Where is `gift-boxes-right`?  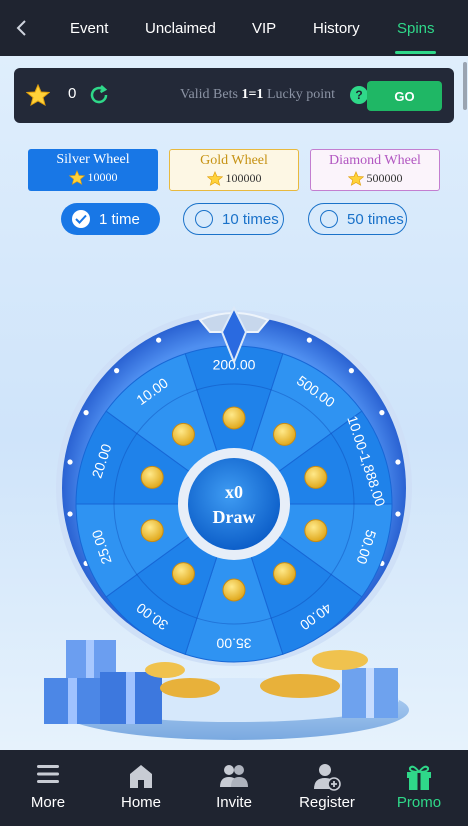
gift-boxes-right is located at coordinates (370, 693).